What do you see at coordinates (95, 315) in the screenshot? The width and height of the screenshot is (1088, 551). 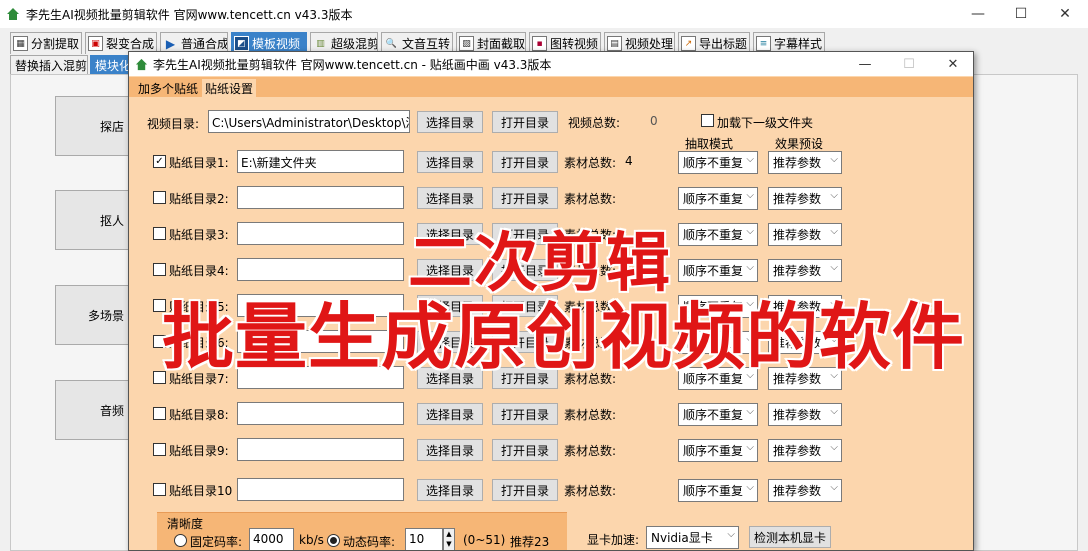 I see `bg-button-multi-scene: 多场景` at bounding box center [95, 315].